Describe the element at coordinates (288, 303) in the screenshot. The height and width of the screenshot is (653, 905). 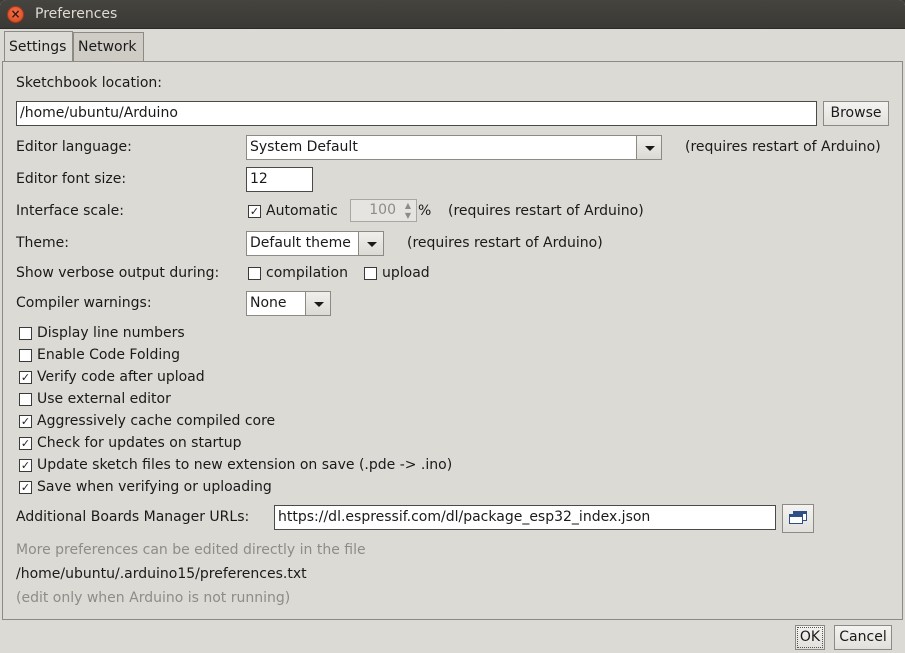
I see `compiler-warnings-select: None` at that location.